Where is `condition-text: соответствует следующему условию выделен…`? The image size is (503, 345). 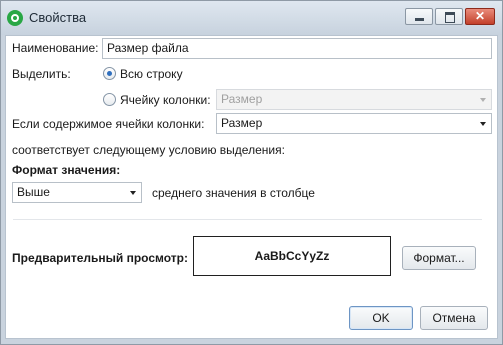
condition-text: соответствует следующему условию выделен… is located at coordinates (148, 150).